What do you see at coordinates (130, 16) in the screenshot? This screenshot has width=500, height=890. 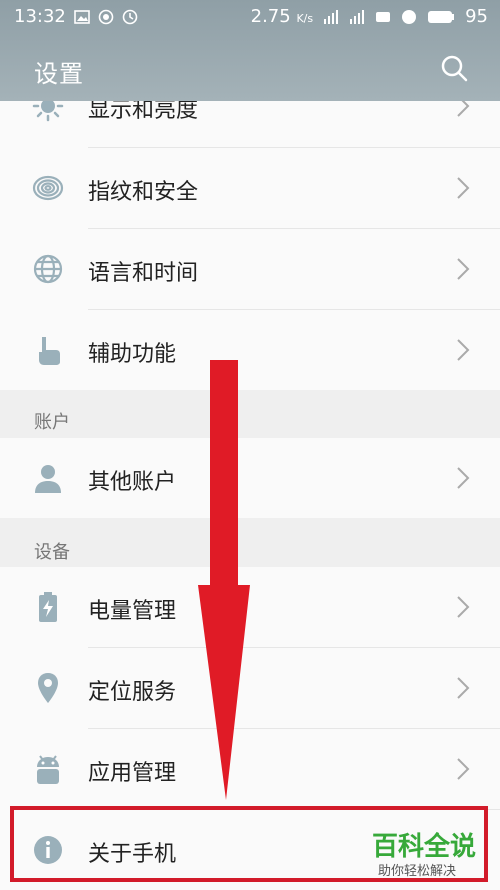 I see `timer-icon` at bounding box center [130, 16].